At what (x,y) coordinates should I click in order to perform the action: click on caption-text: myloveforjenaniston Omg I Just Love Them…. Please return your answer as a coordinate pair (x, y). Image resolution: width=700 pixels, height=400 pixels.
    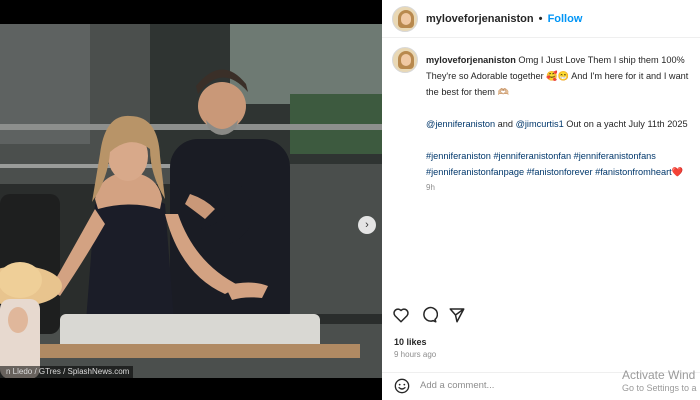
    Looking at the image, I should click on (561, 124).